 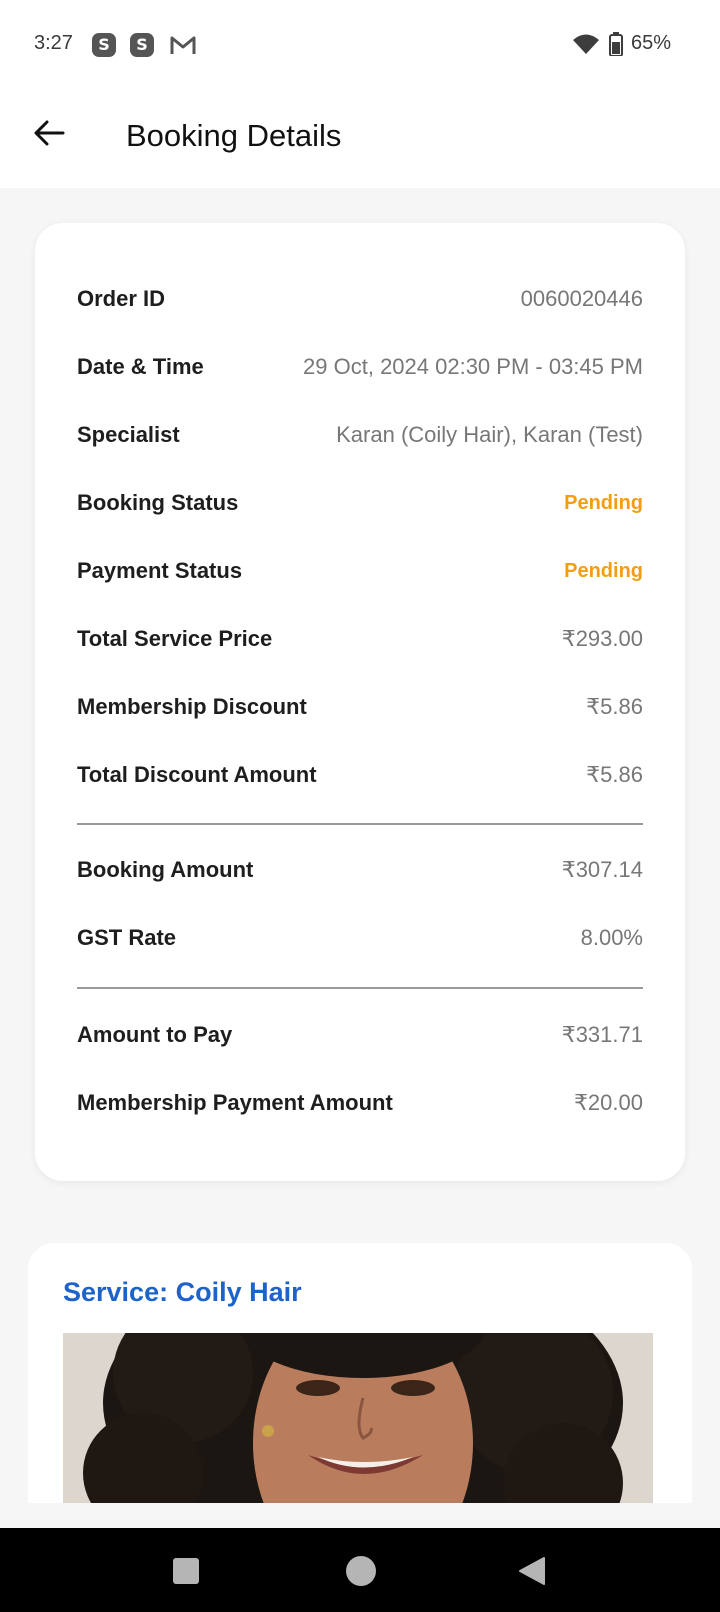 What do you see at coordinates (360, 639) in the screenshot?
I see `detail-row-total-service-price: Total Service Price ₹293.00` at bounding box center [360, 639].